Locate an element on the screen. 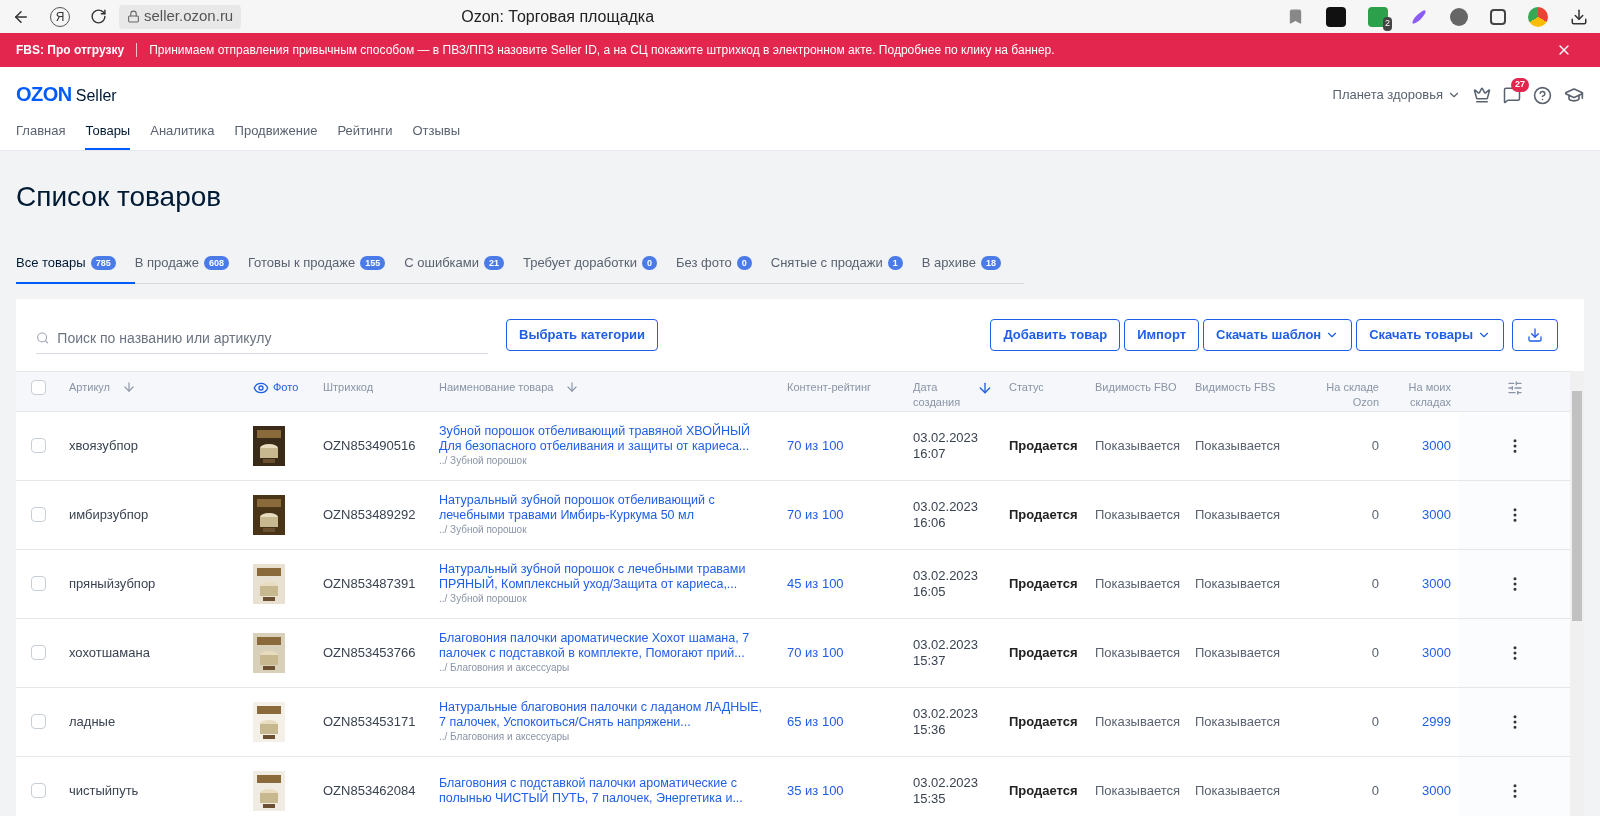  filter-tab: Снятые с продажи 1 is located at coordinates (846, 268).